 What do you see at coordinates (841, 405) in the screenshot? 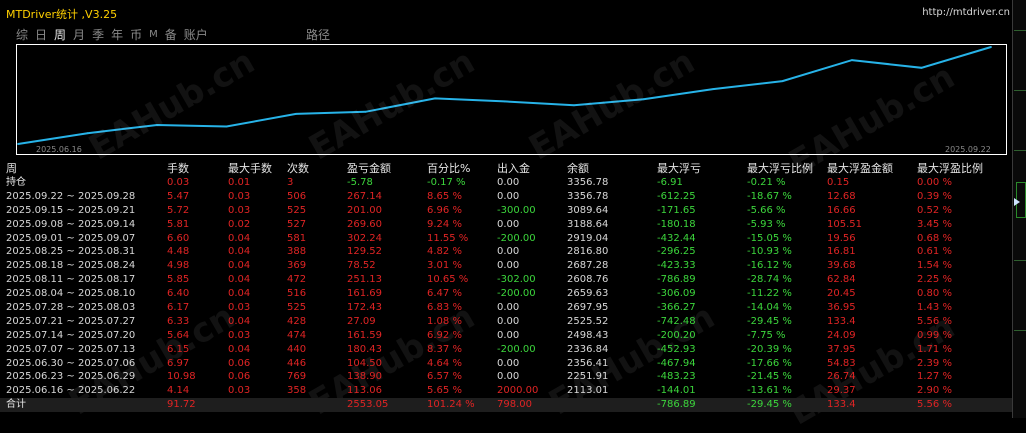
I see `cell-max-float-profit: 133.4` at bounding box center [841, 405].